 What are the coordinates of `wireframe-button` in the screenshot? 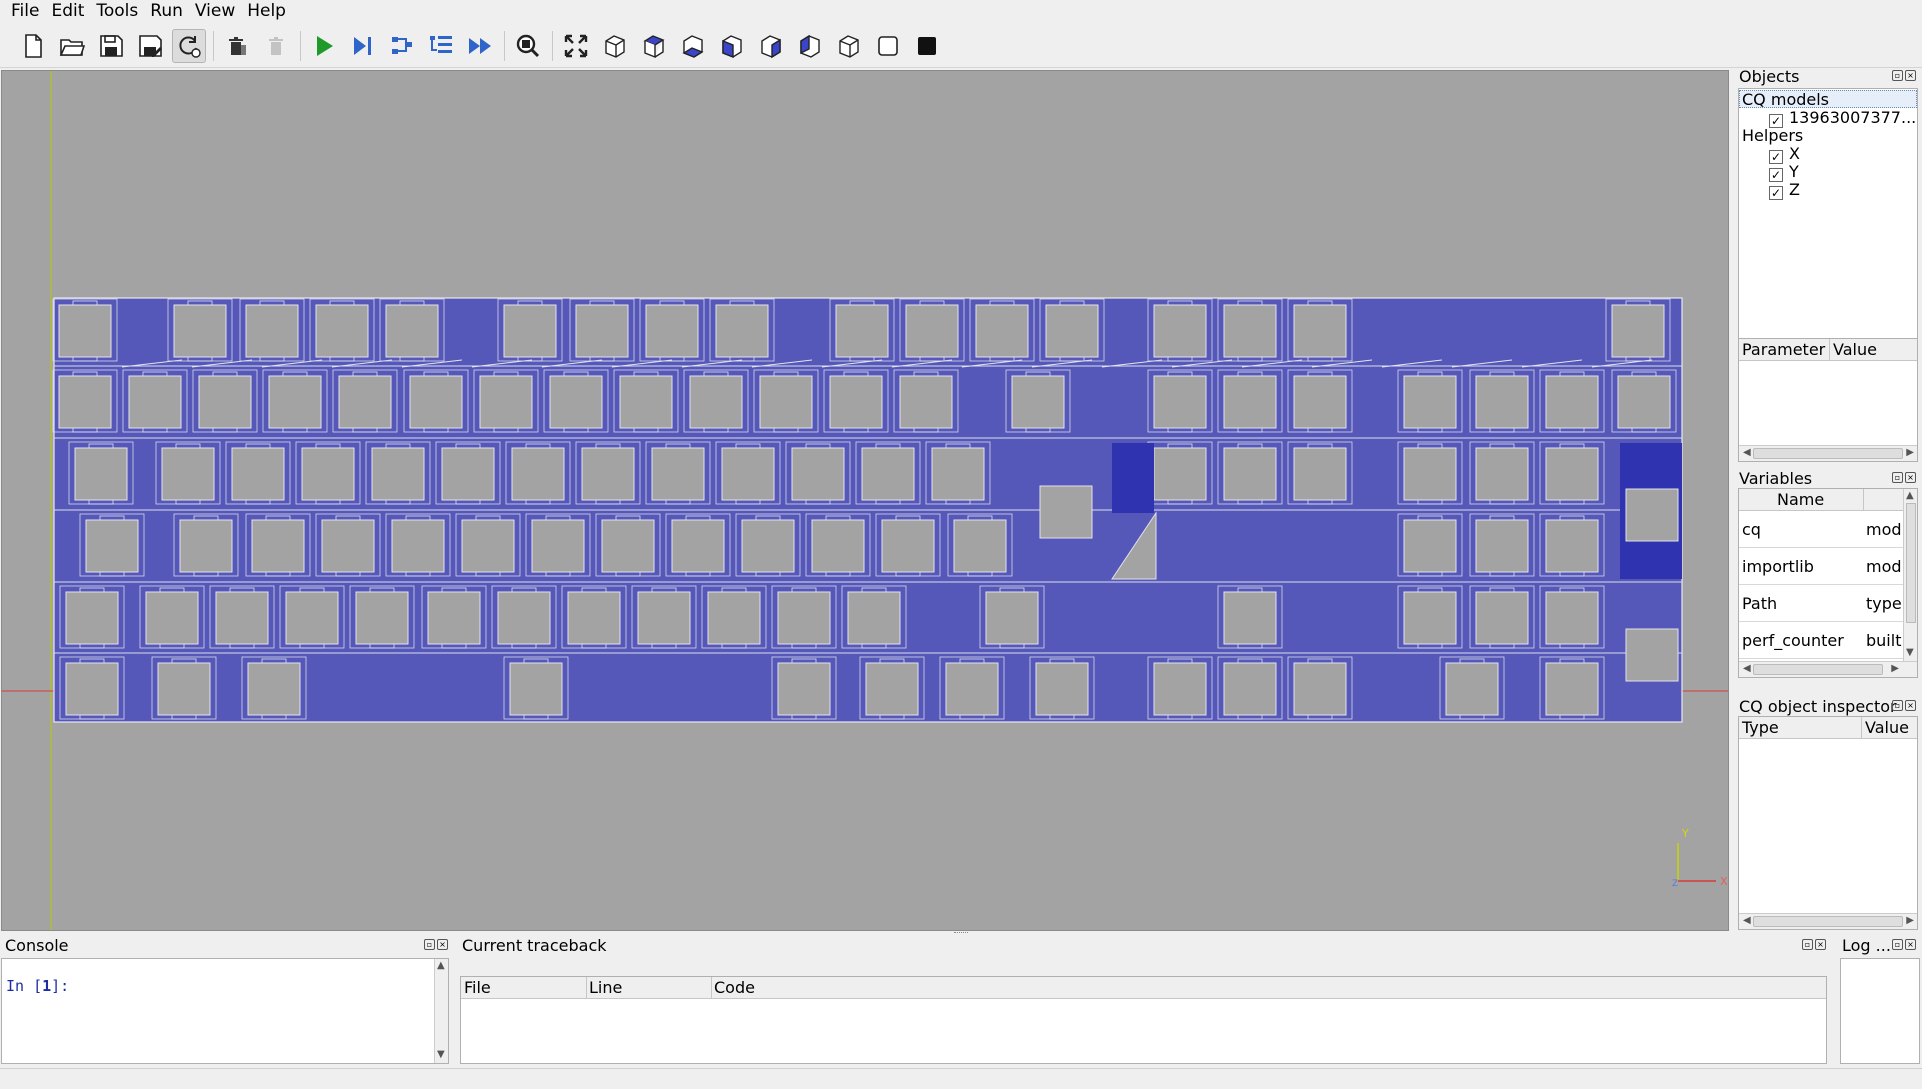 It's located at (888, 46).